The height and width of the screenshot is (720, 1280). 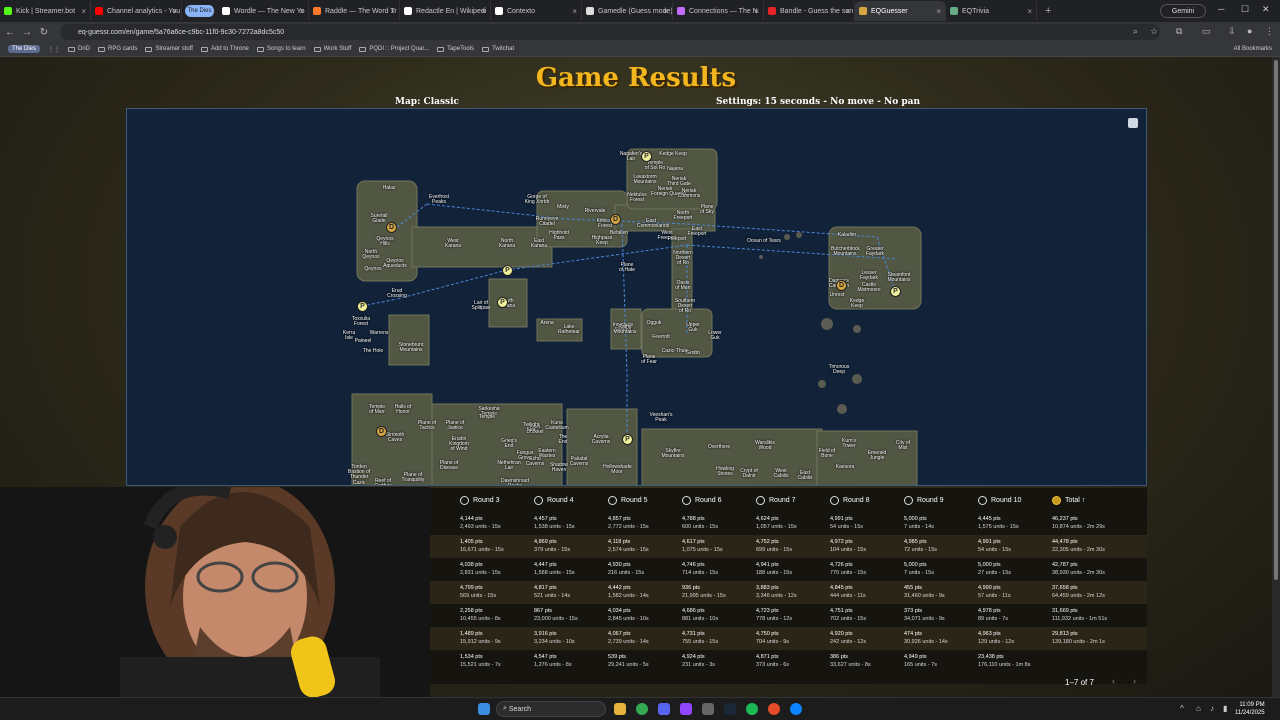 What do you see at coordinates (989, 588) in the screenshot?
I see `score-points: 4,990 pts` at bounding box center [989, 588].